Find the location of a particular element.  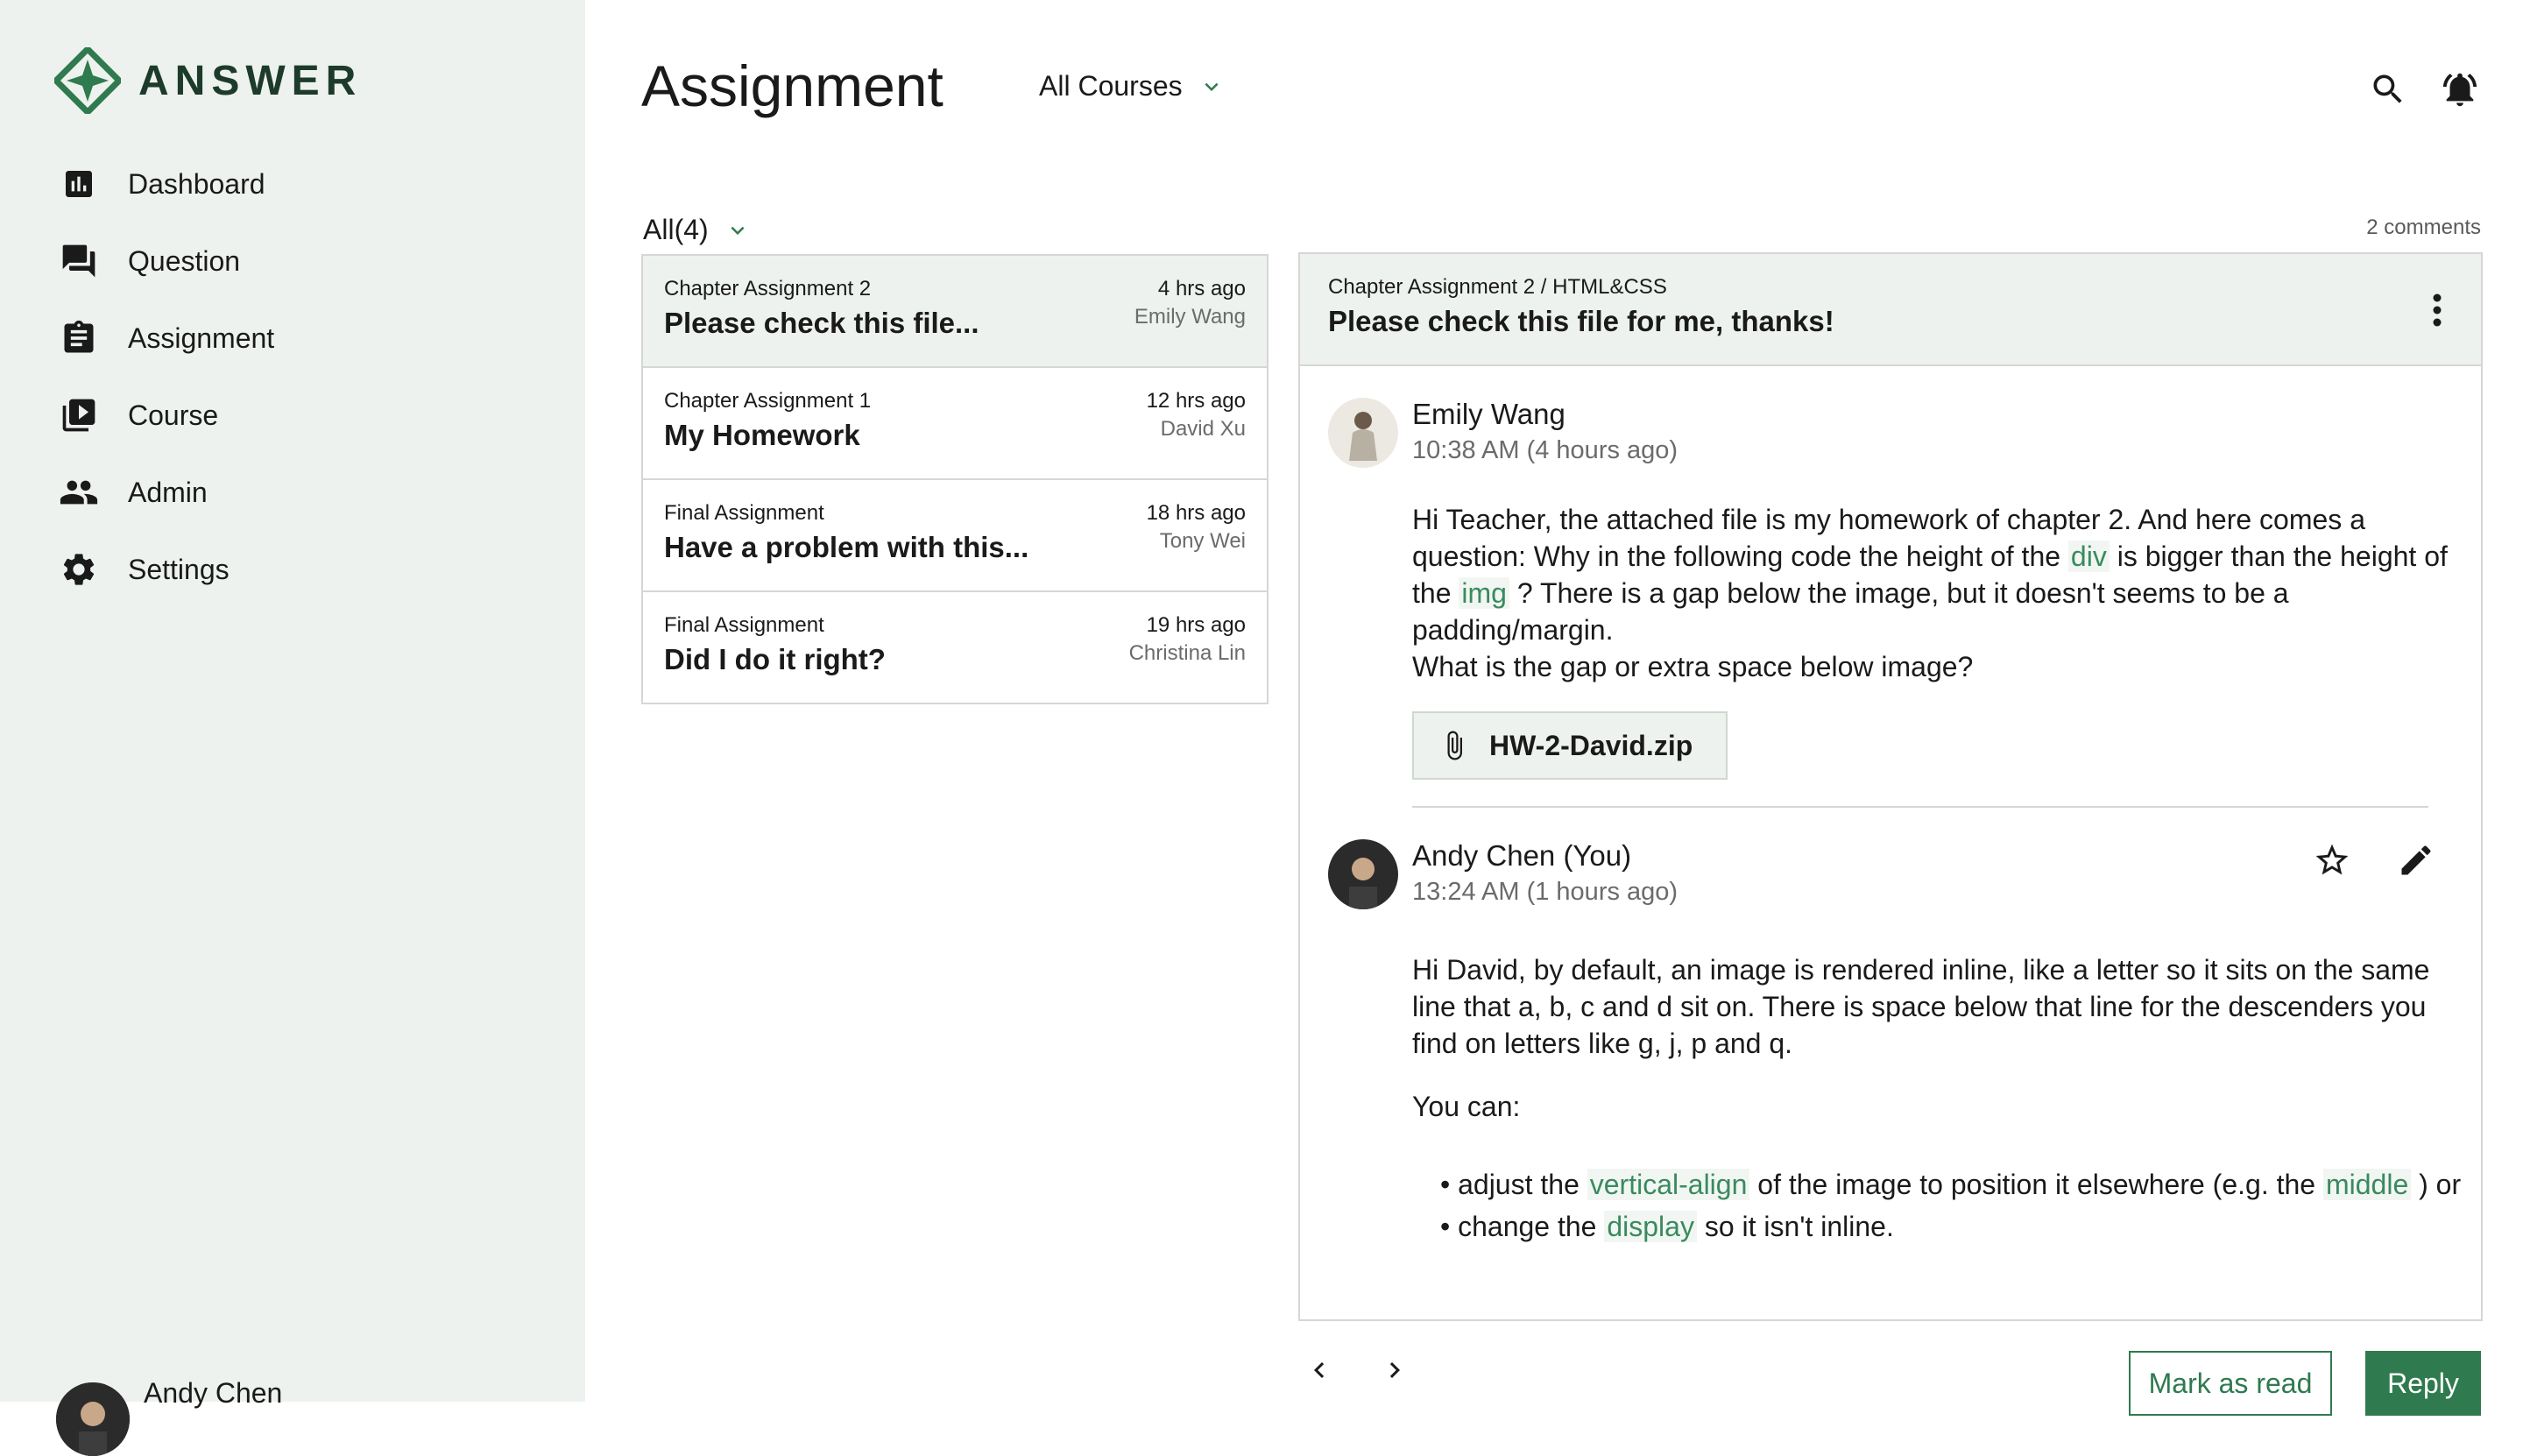

app-logo: ANSWER is located at coordinates (208, 80).